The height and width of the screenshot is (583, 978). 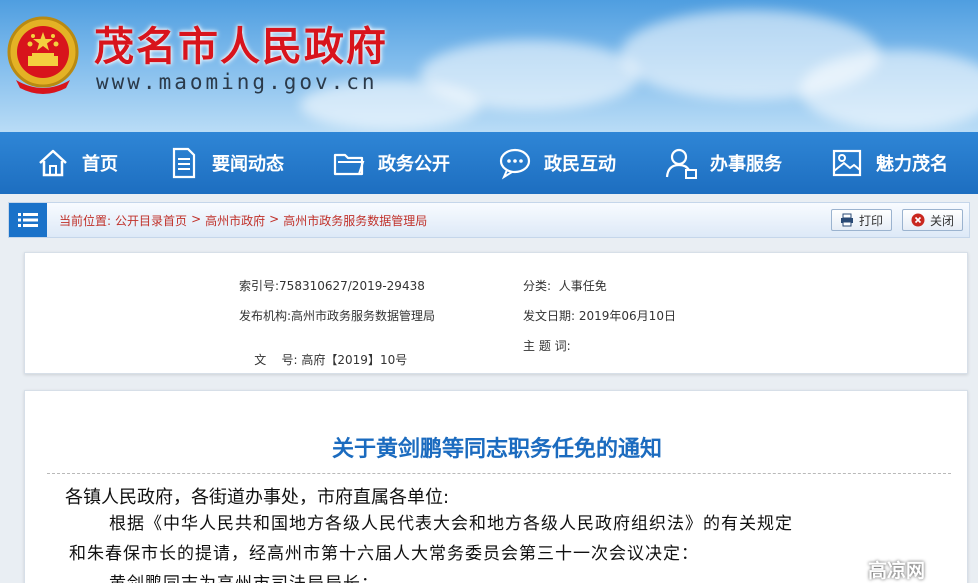 I want to click on site-title: 茂名市人民政府, so click(x=241, y=46).